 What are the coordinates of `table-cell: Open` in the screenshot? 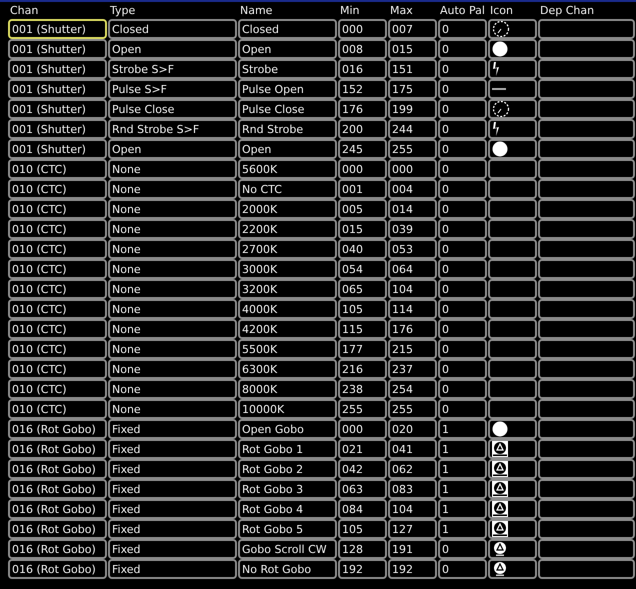 It's located at (287, 149).